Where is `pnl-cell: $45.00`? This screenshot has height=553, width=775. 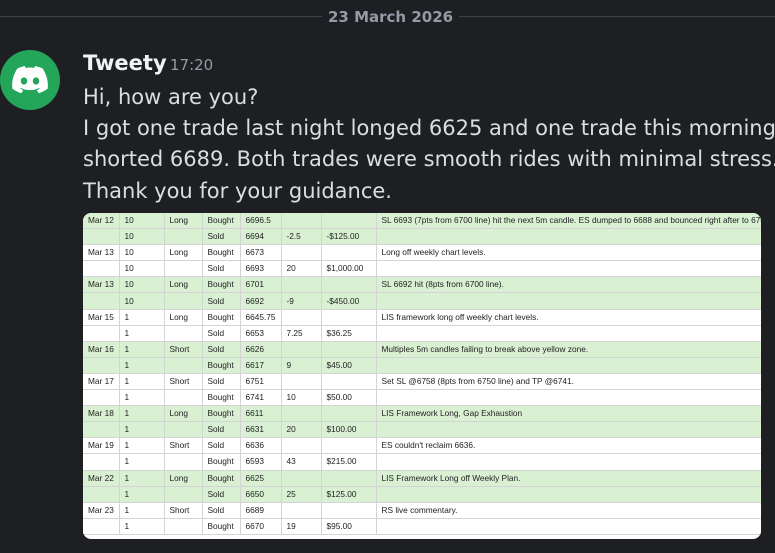
pnl-cell: $45.00 is located at coordinates (349, 365).